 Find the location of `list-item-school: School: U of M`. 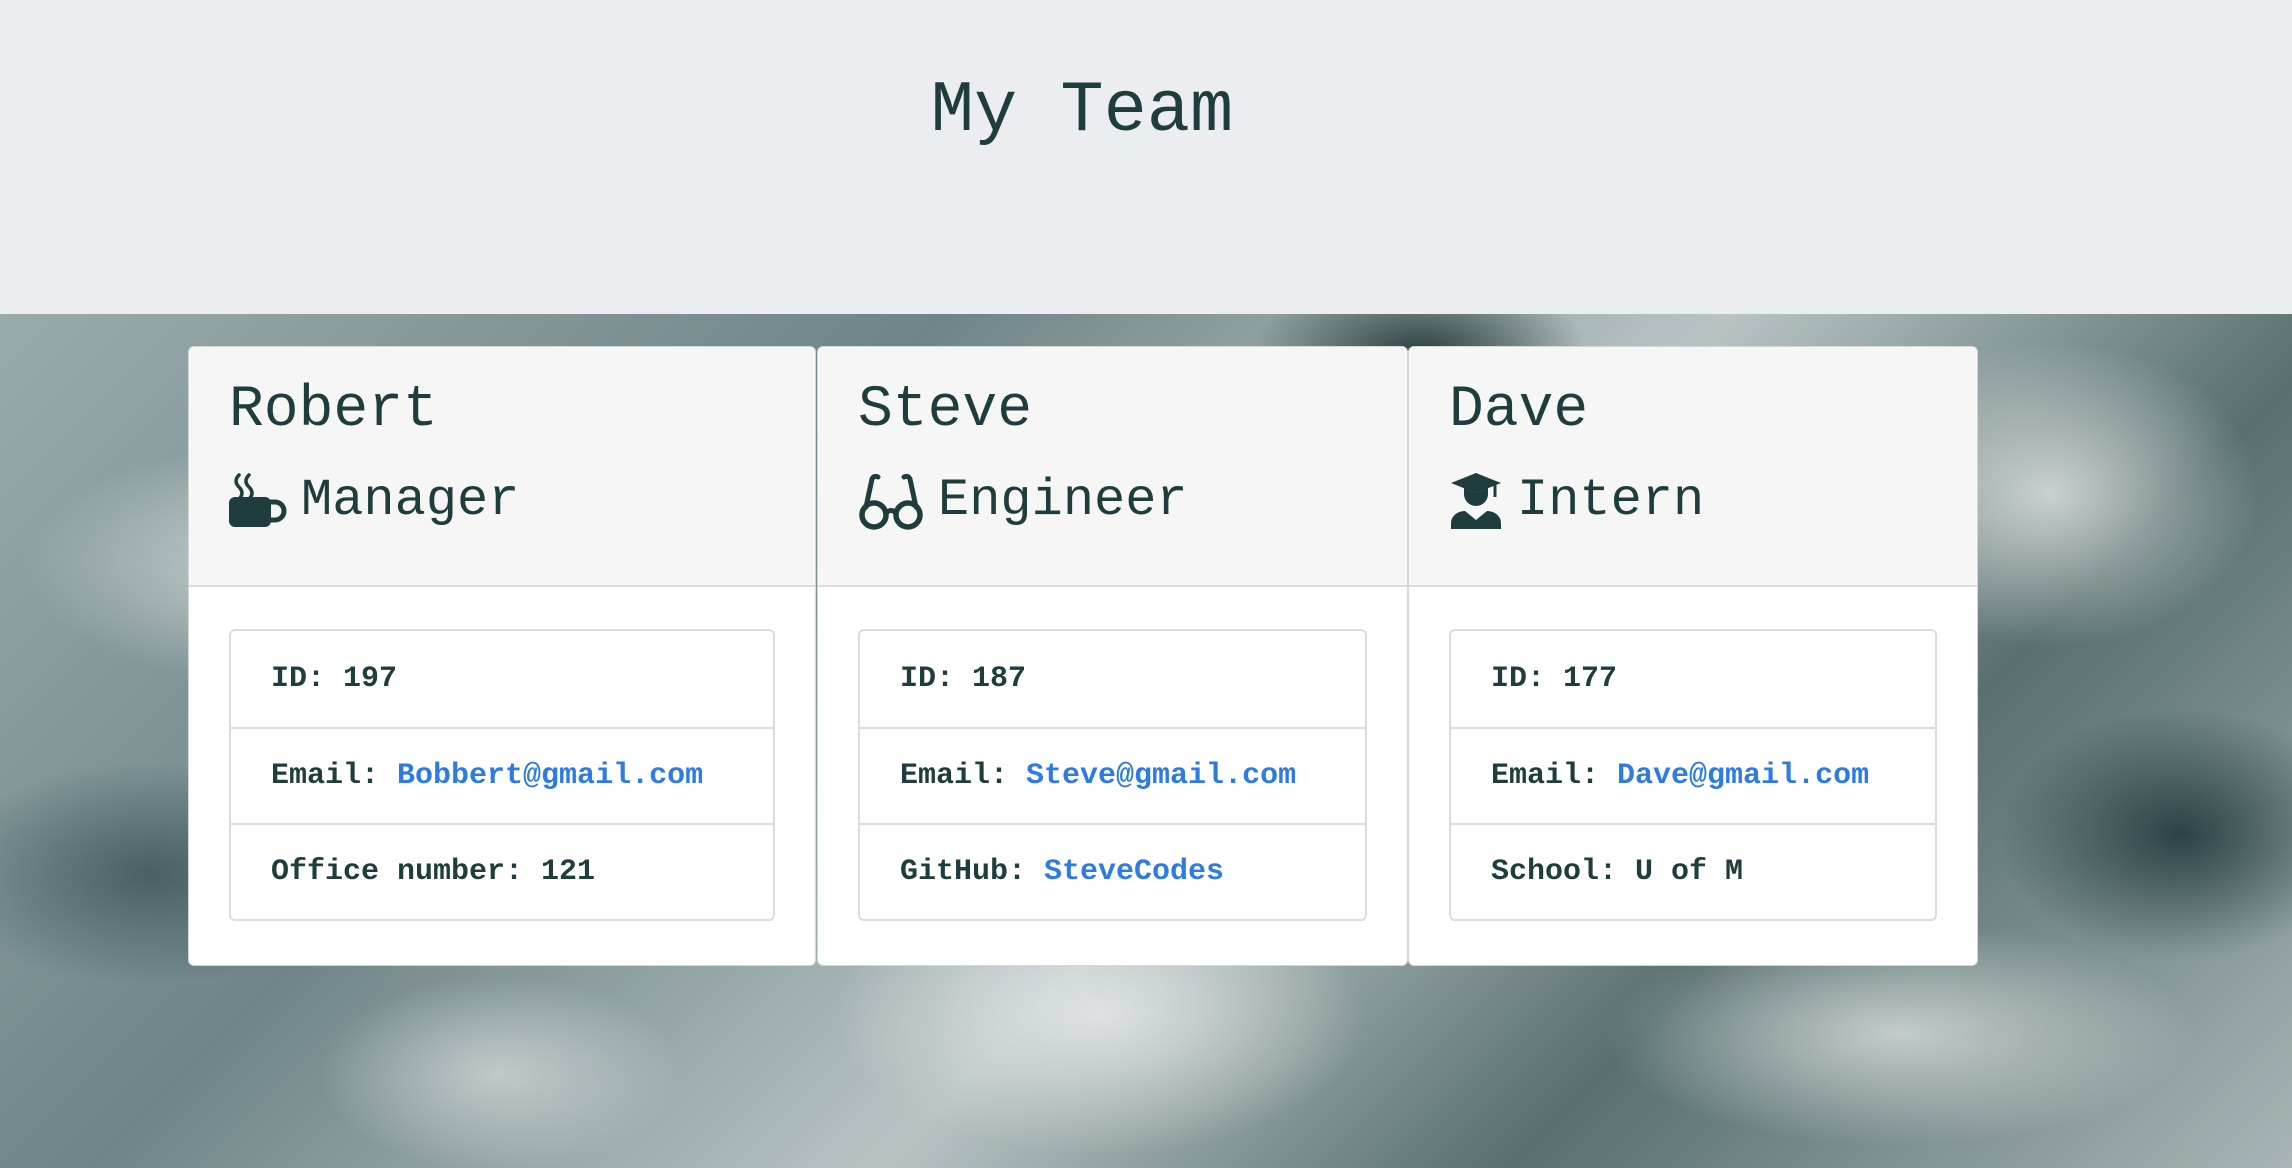

list-item-school: School: U of M is located at coordinates (1693, 871).